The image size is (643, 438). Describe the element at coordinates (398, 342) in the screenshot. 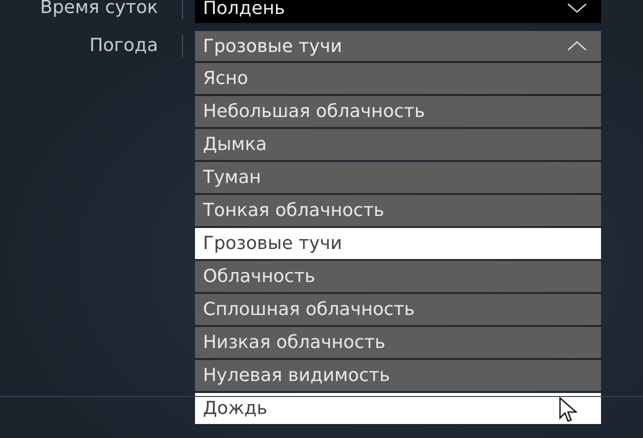

I see `dropdown-option: Низкая облачность` at that location.